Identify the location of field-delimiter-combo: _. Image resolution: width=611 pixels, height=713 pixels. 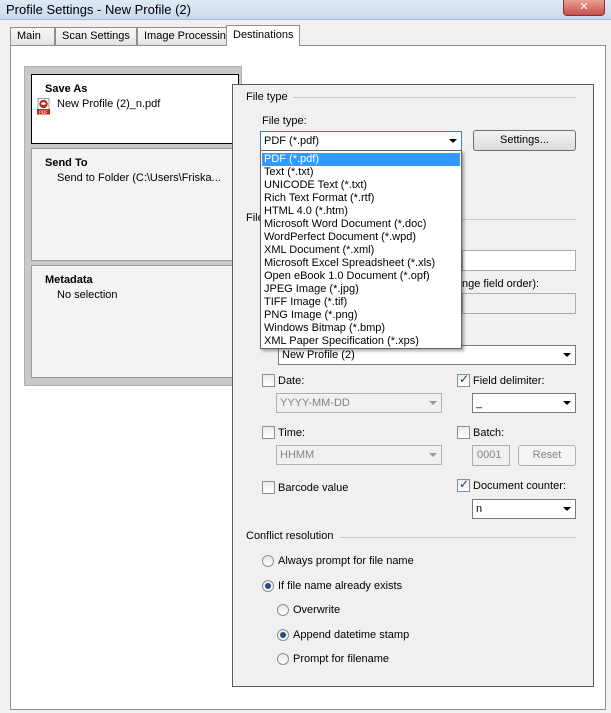
(524, 403).